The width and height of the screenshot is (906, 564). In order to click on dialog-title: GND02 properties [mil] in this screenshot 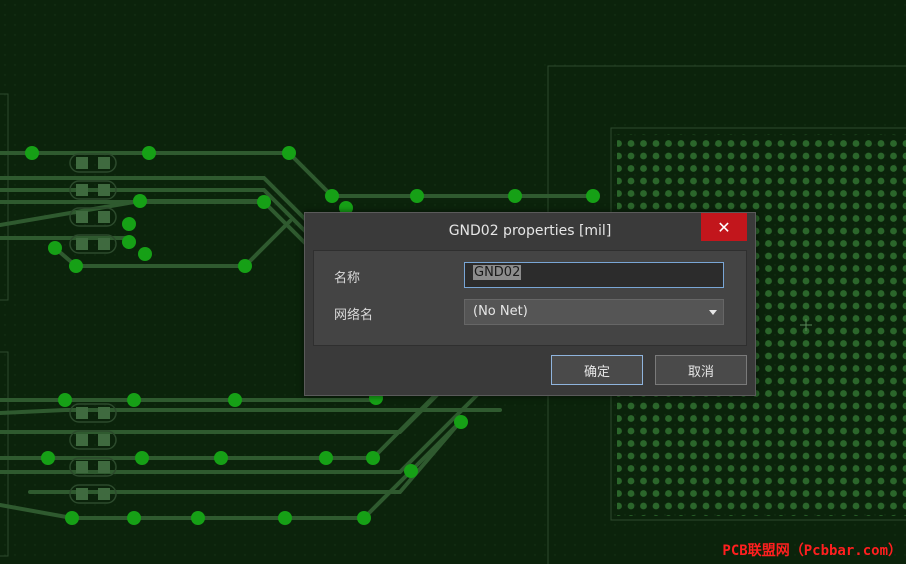, I will do `click(530, 231)`.